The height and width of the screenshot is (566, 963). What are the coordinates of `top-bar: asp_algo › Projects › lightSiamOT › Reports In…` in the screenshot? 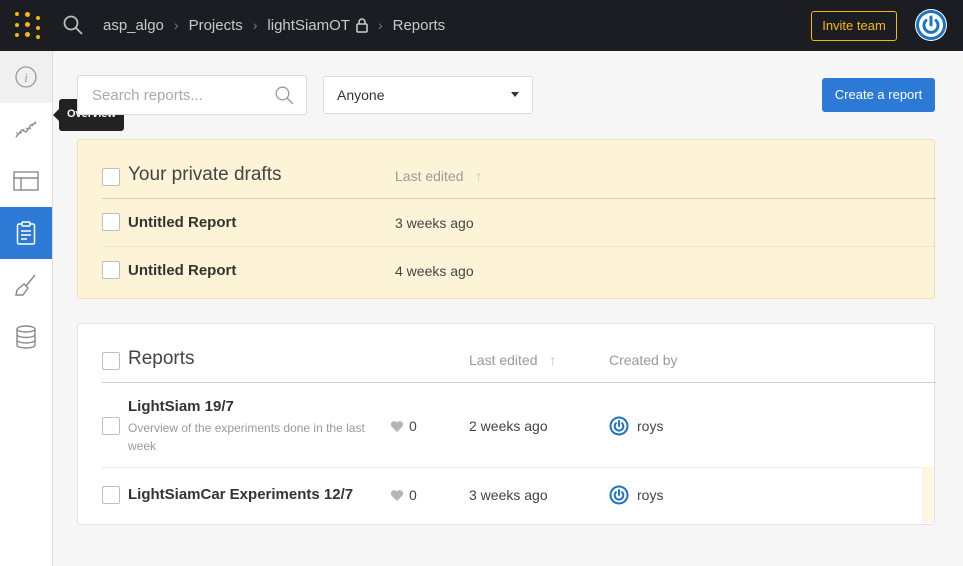 It's located at (481, 25).